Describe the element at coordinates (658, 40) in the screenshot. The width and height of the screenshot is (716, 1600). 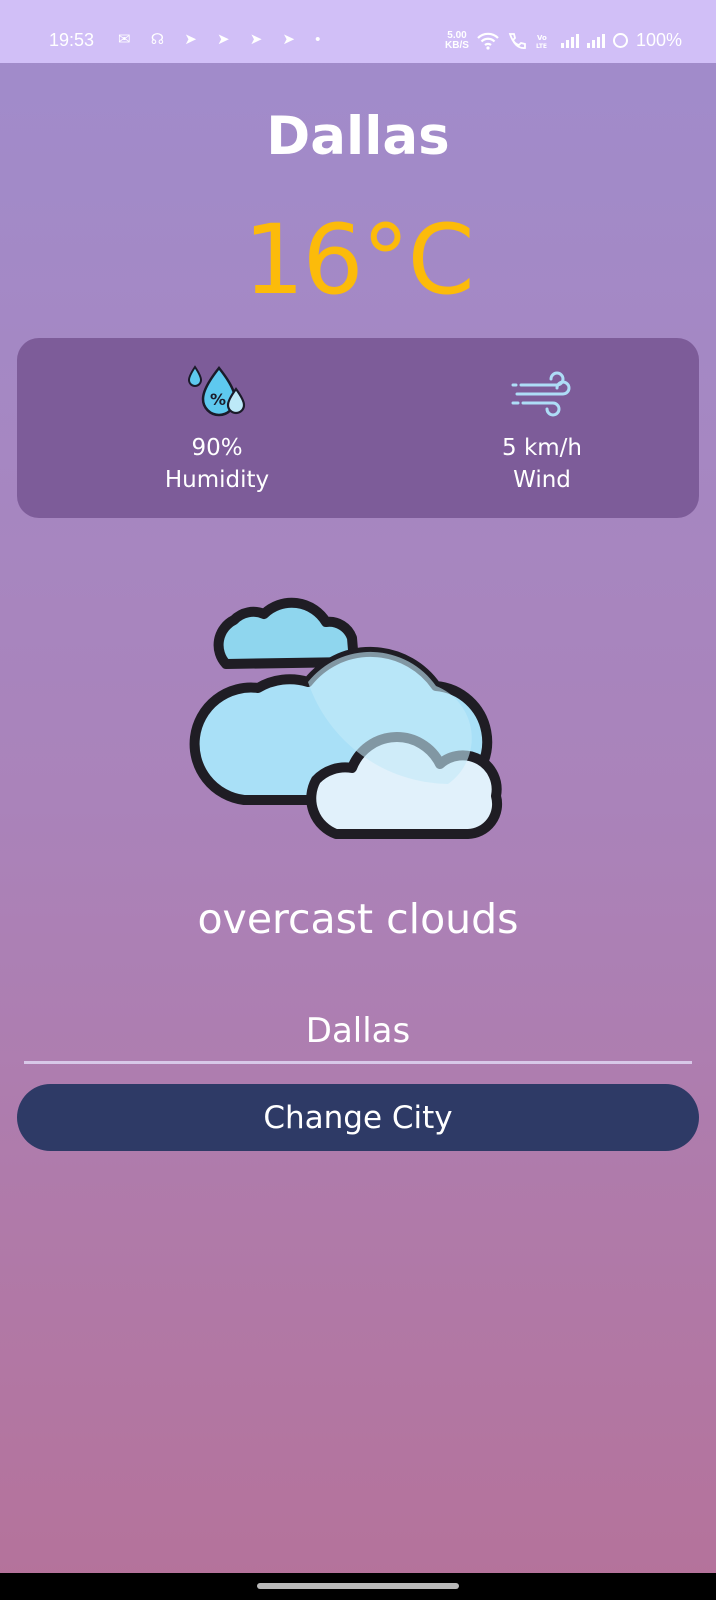
I see `battery-level: 100%` at that location.